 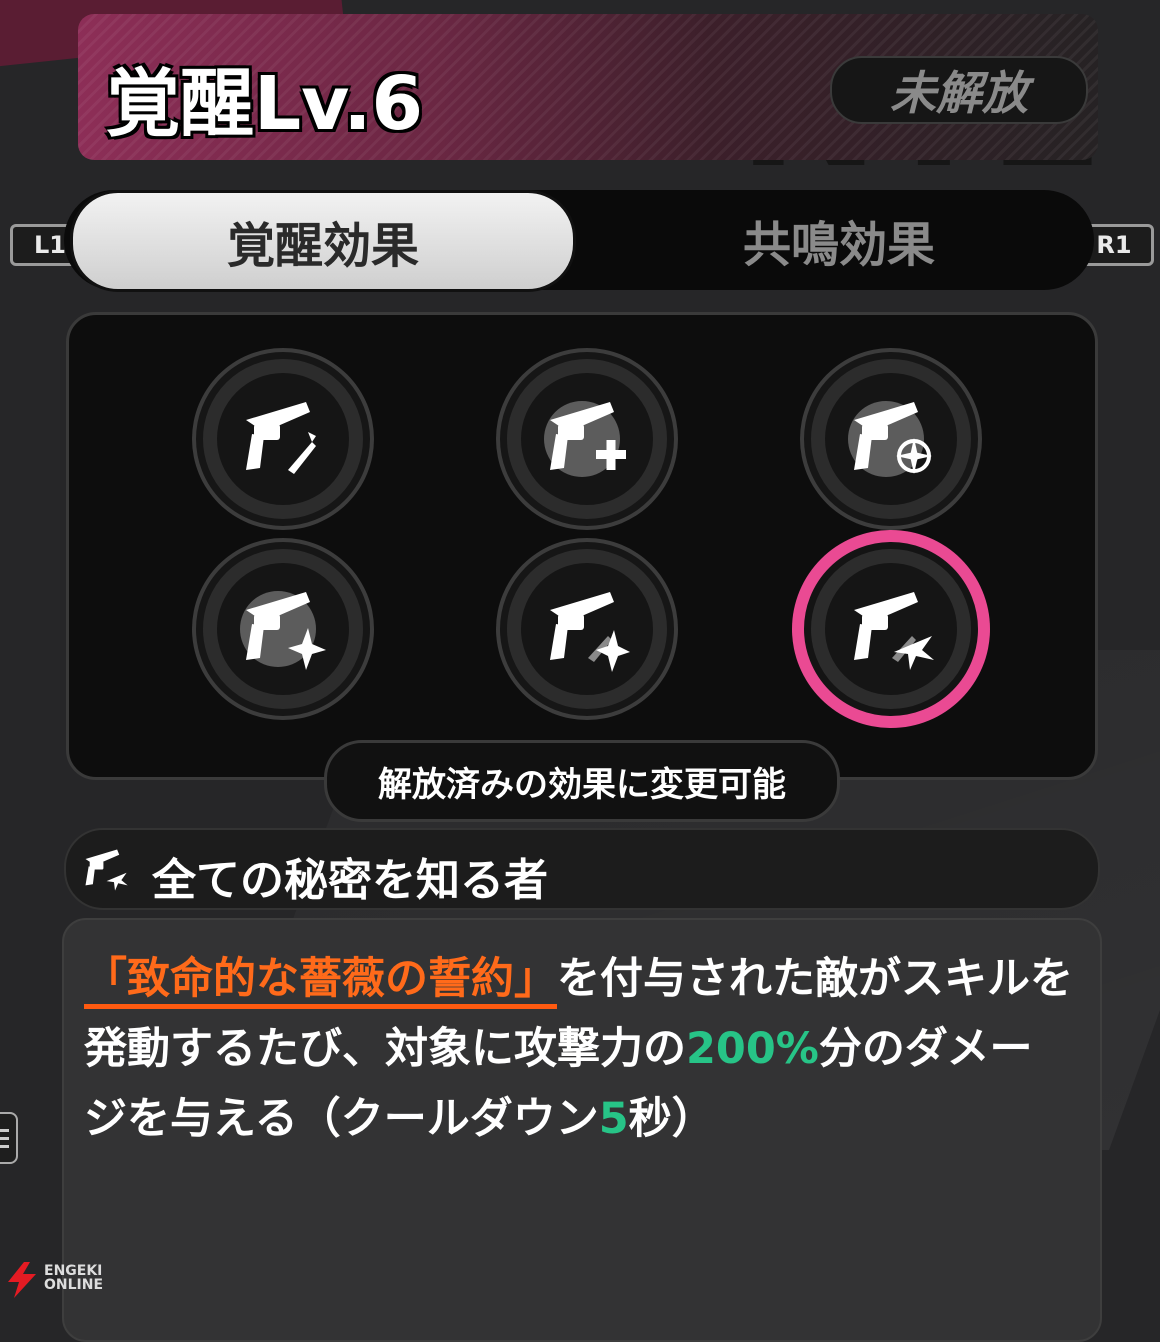 What do you see at coordinates (320, 981) in the screenshot?
I see `keyword-link: 「致命的な薔薇の誓約」` at bounding box center [320, 981].